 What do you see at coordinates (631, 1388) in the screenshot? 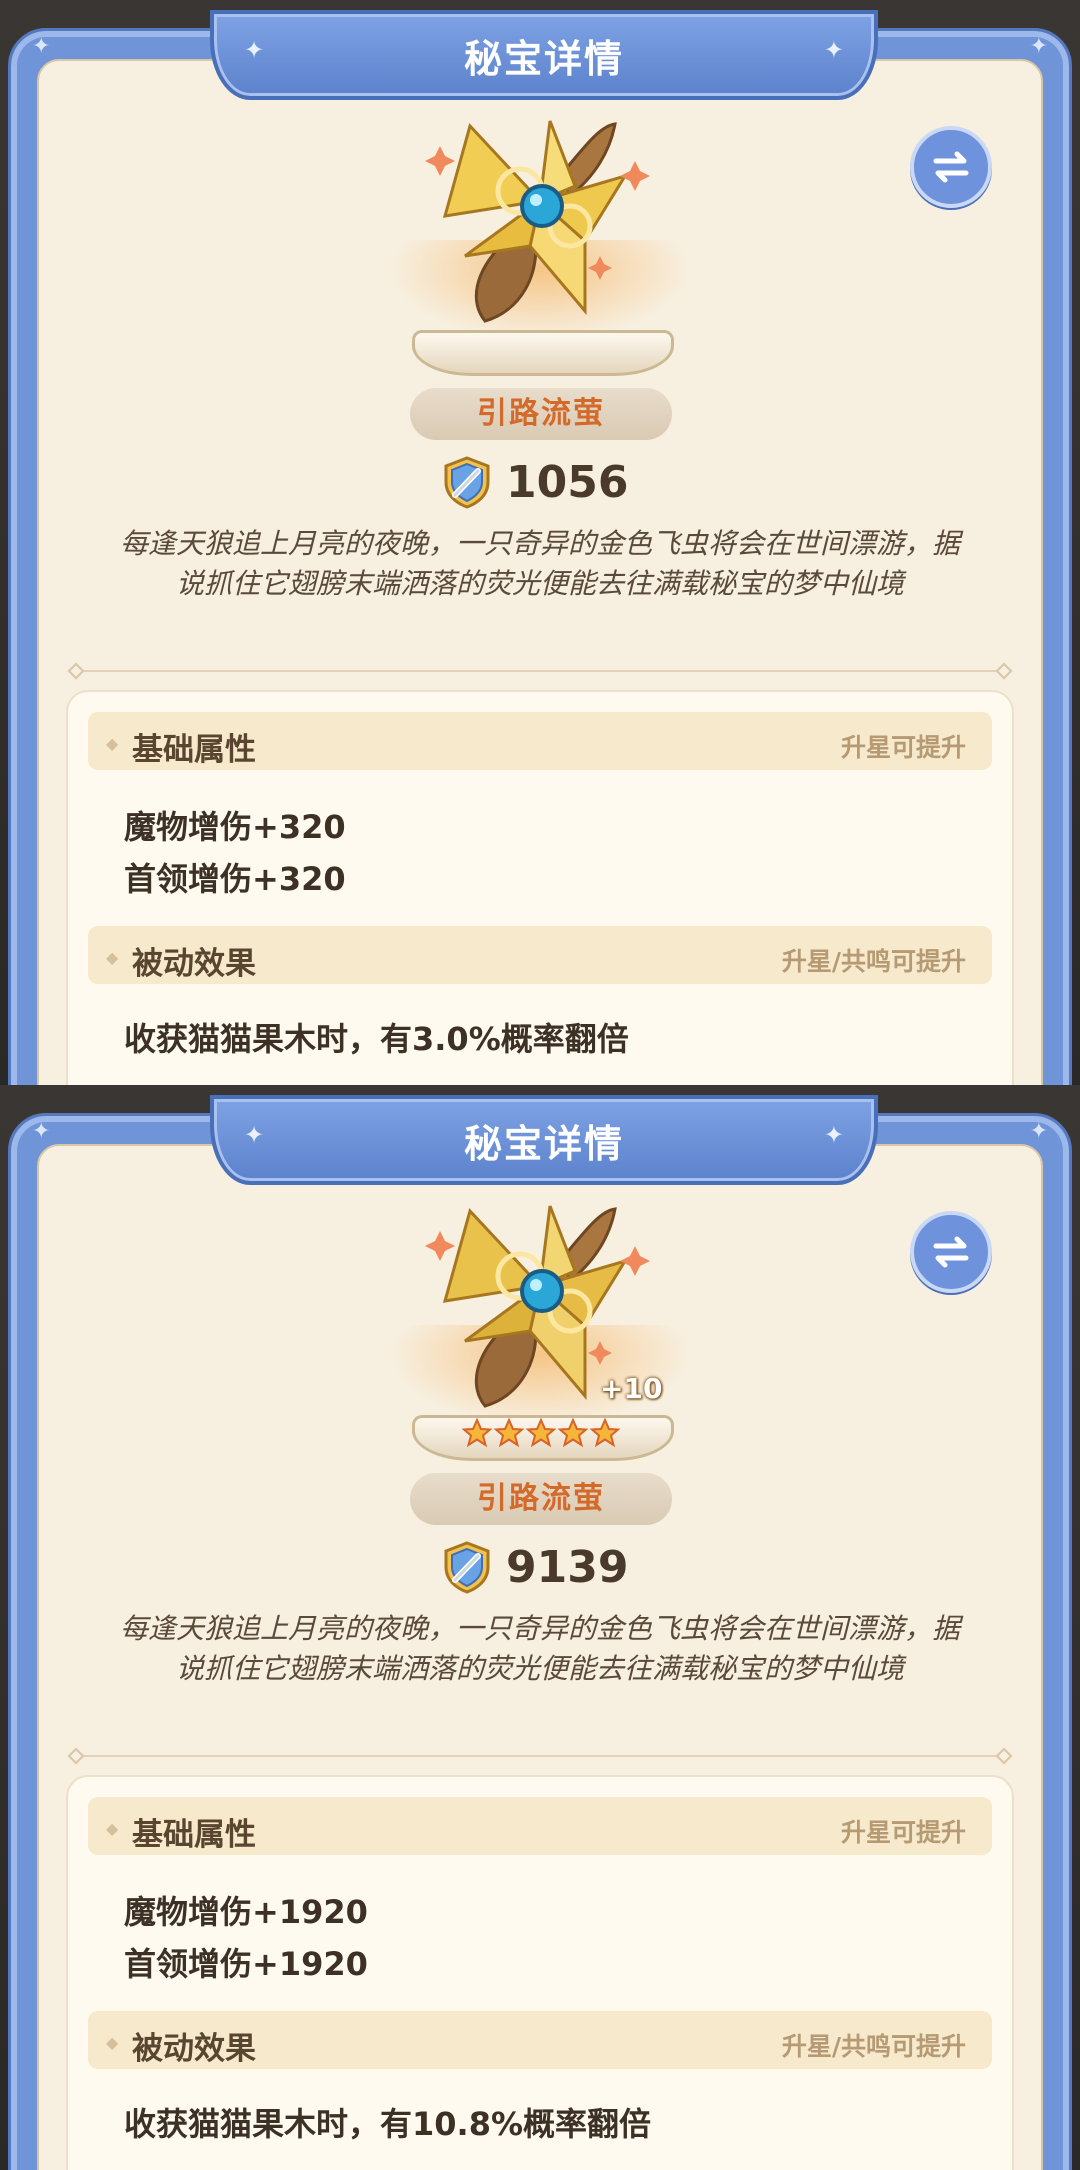
I see `enhance-level-badge: +10` at bounding box center [631, 1388].